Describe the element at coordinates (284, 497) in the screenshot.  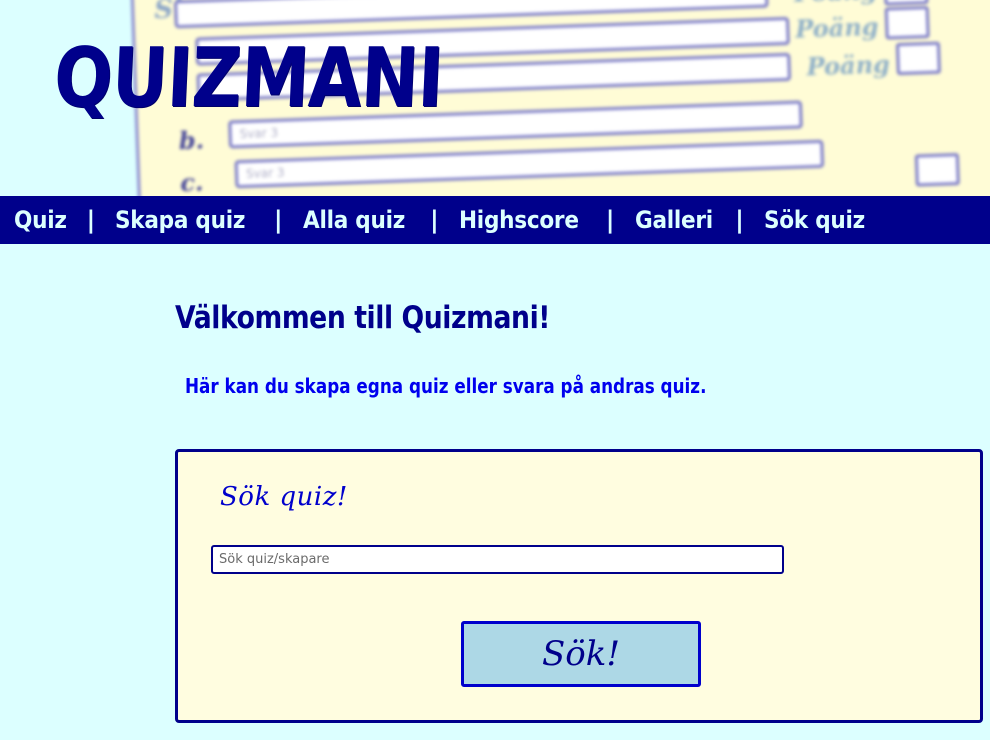
I see `search-panel-title: Sök quiz!` at that location.